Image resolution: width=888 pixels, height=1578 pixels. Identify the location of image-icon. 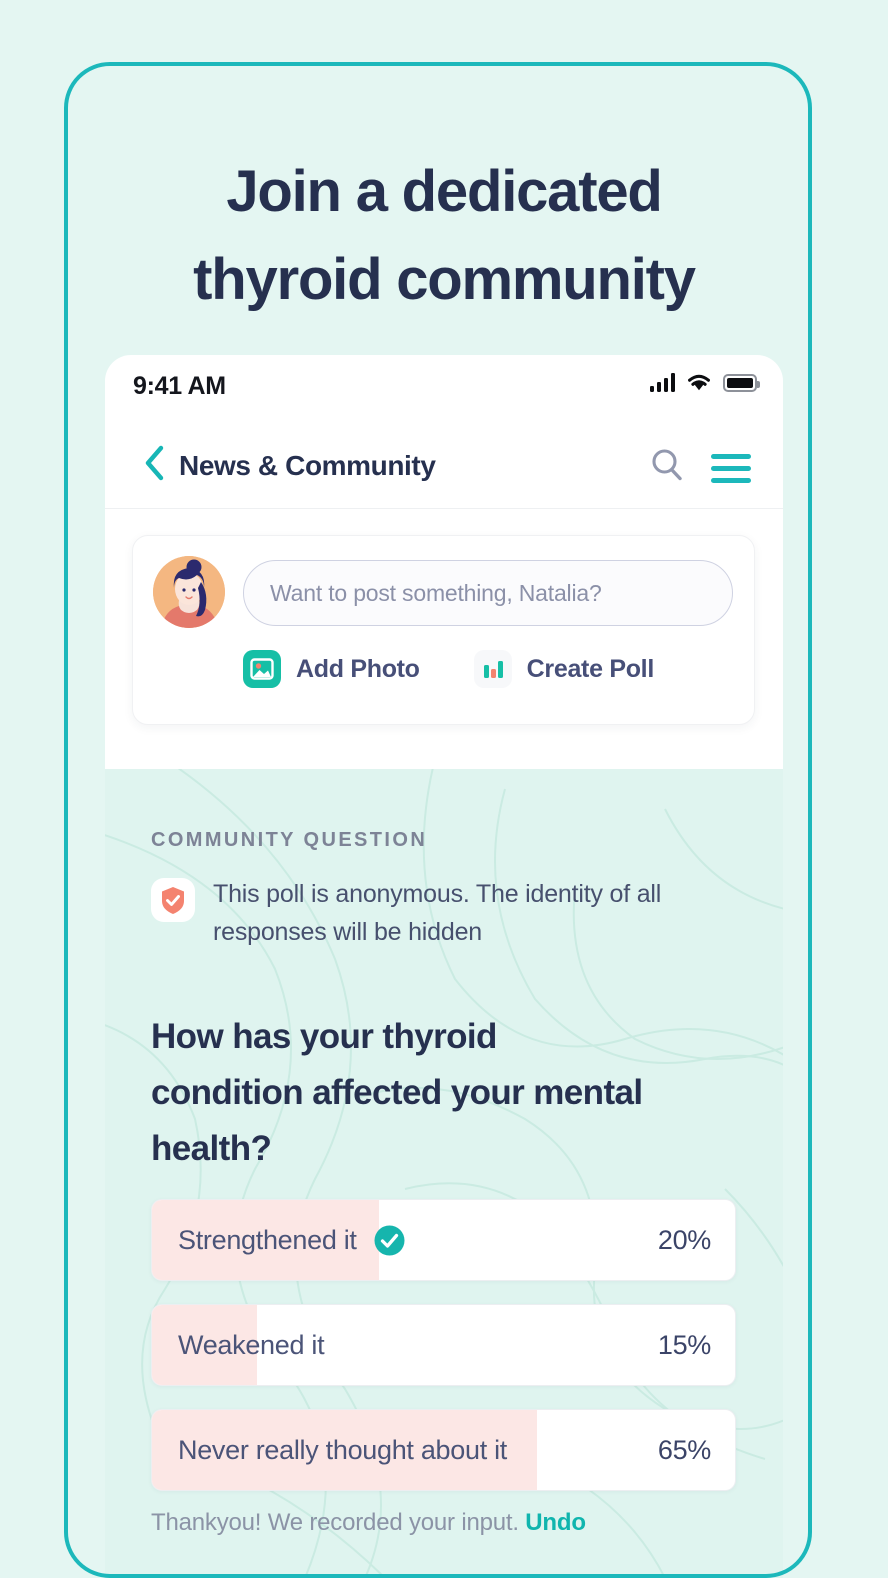
(262, 669).